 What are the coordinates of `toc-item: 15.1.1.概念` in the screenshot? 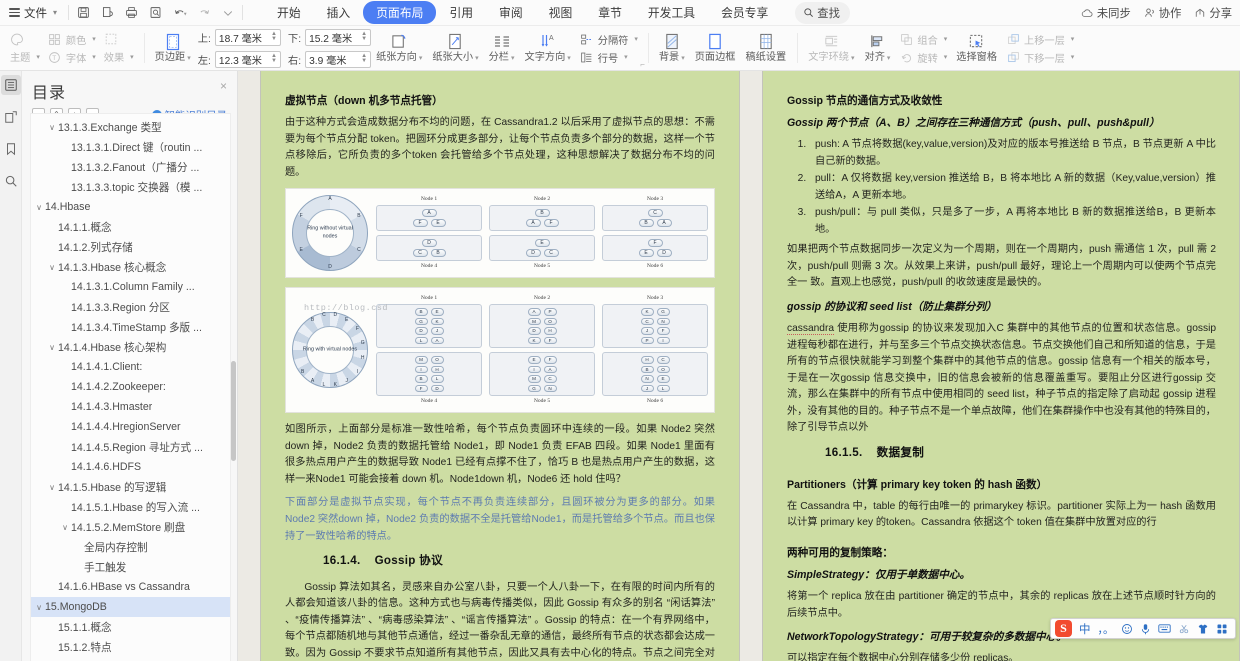 It's located at (130, 627).